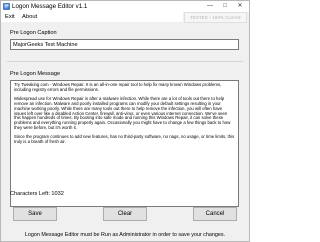 The height and width of the screenshot is (242, 320). What do you see at coordinates (50, 6) in the screenshot?
I see `window-title: Logon Message Editor v1.1` at bounding box center [50, 6].